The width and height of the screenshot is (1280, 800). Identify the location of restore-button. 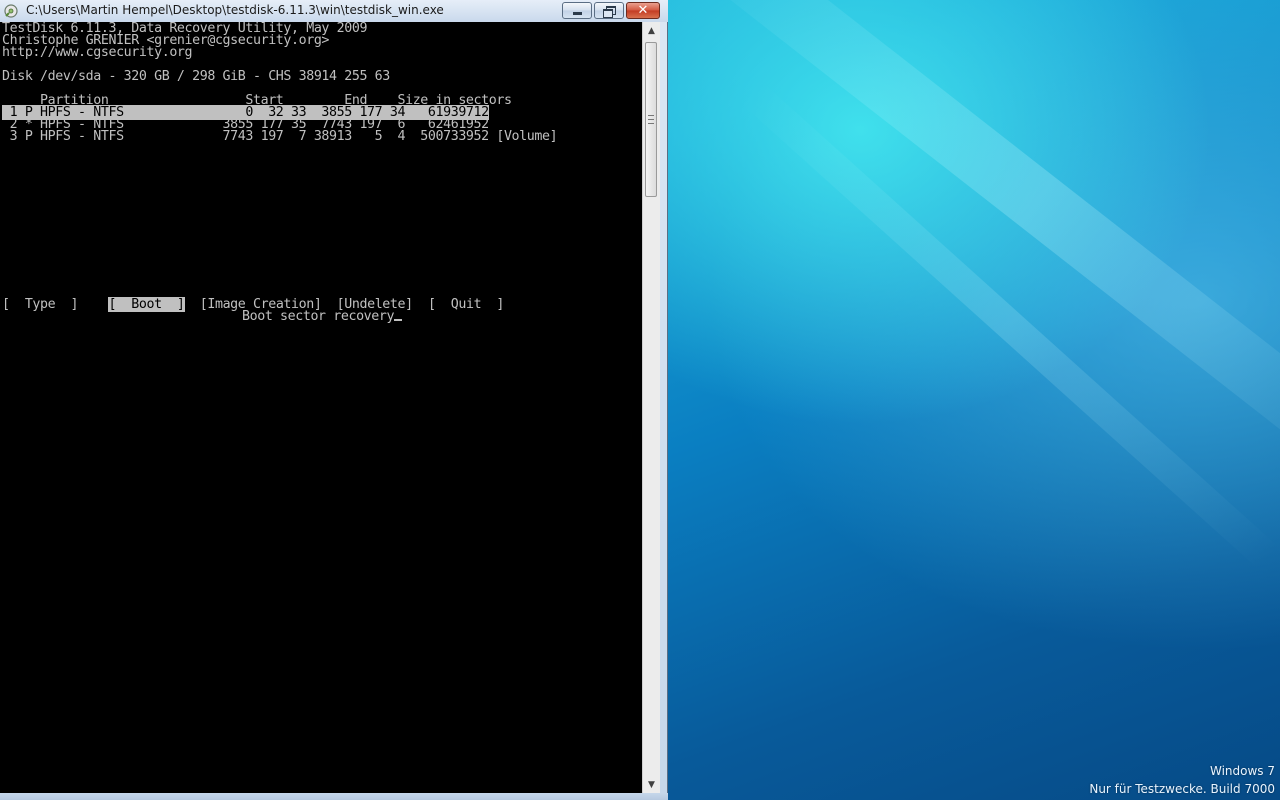
(609, 10).